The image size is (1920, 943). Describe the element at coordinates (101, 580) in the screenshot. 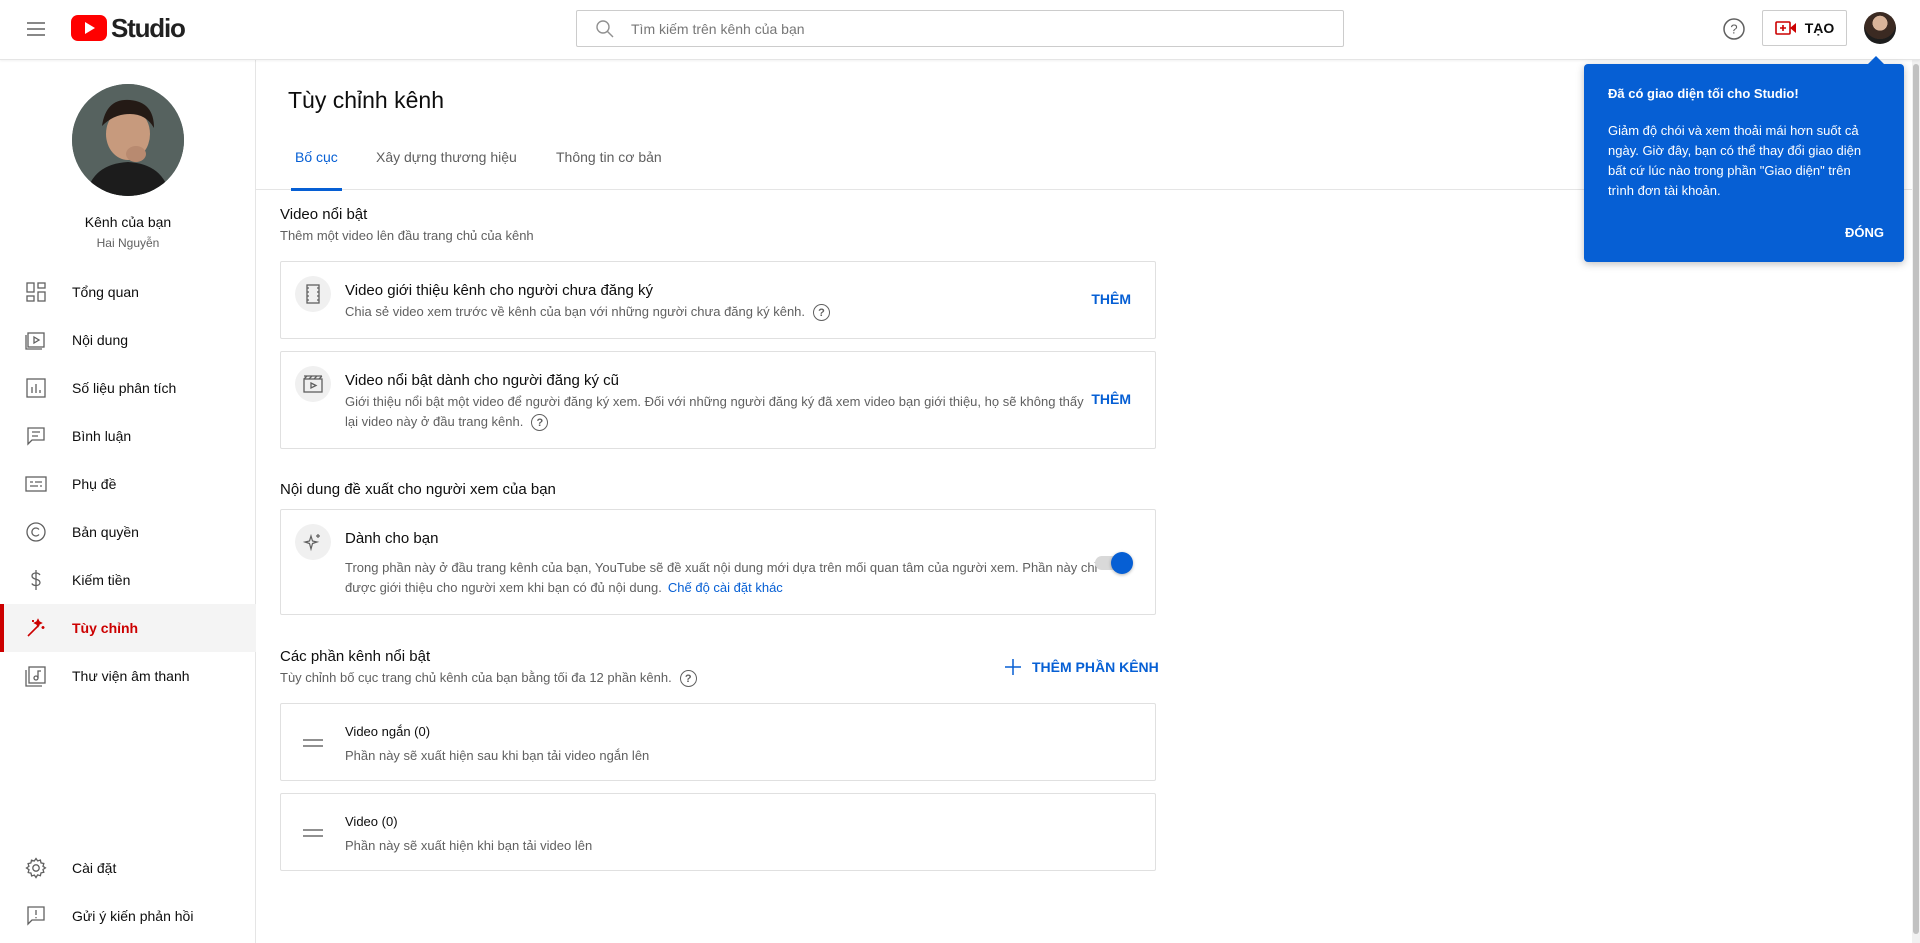

I see `sidebar-item-label: Kiếm tiền` at that location.